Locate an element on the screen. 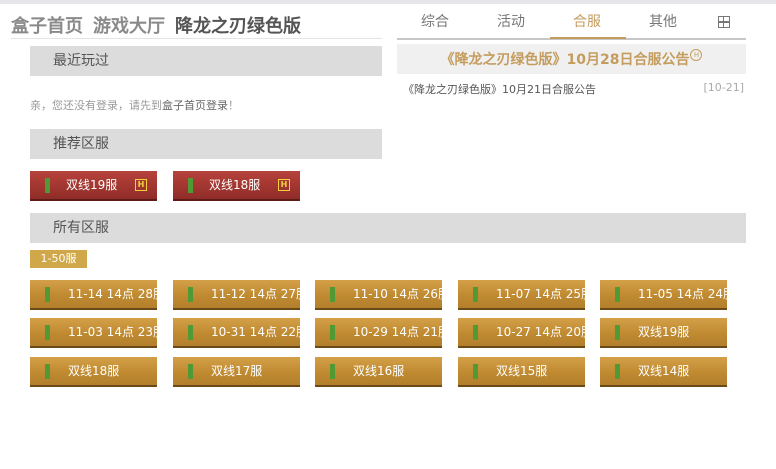  breadcrumb: 盒子首页 游戏大厅 降龙之刃绿色版 is located at coordinates (161, 25).